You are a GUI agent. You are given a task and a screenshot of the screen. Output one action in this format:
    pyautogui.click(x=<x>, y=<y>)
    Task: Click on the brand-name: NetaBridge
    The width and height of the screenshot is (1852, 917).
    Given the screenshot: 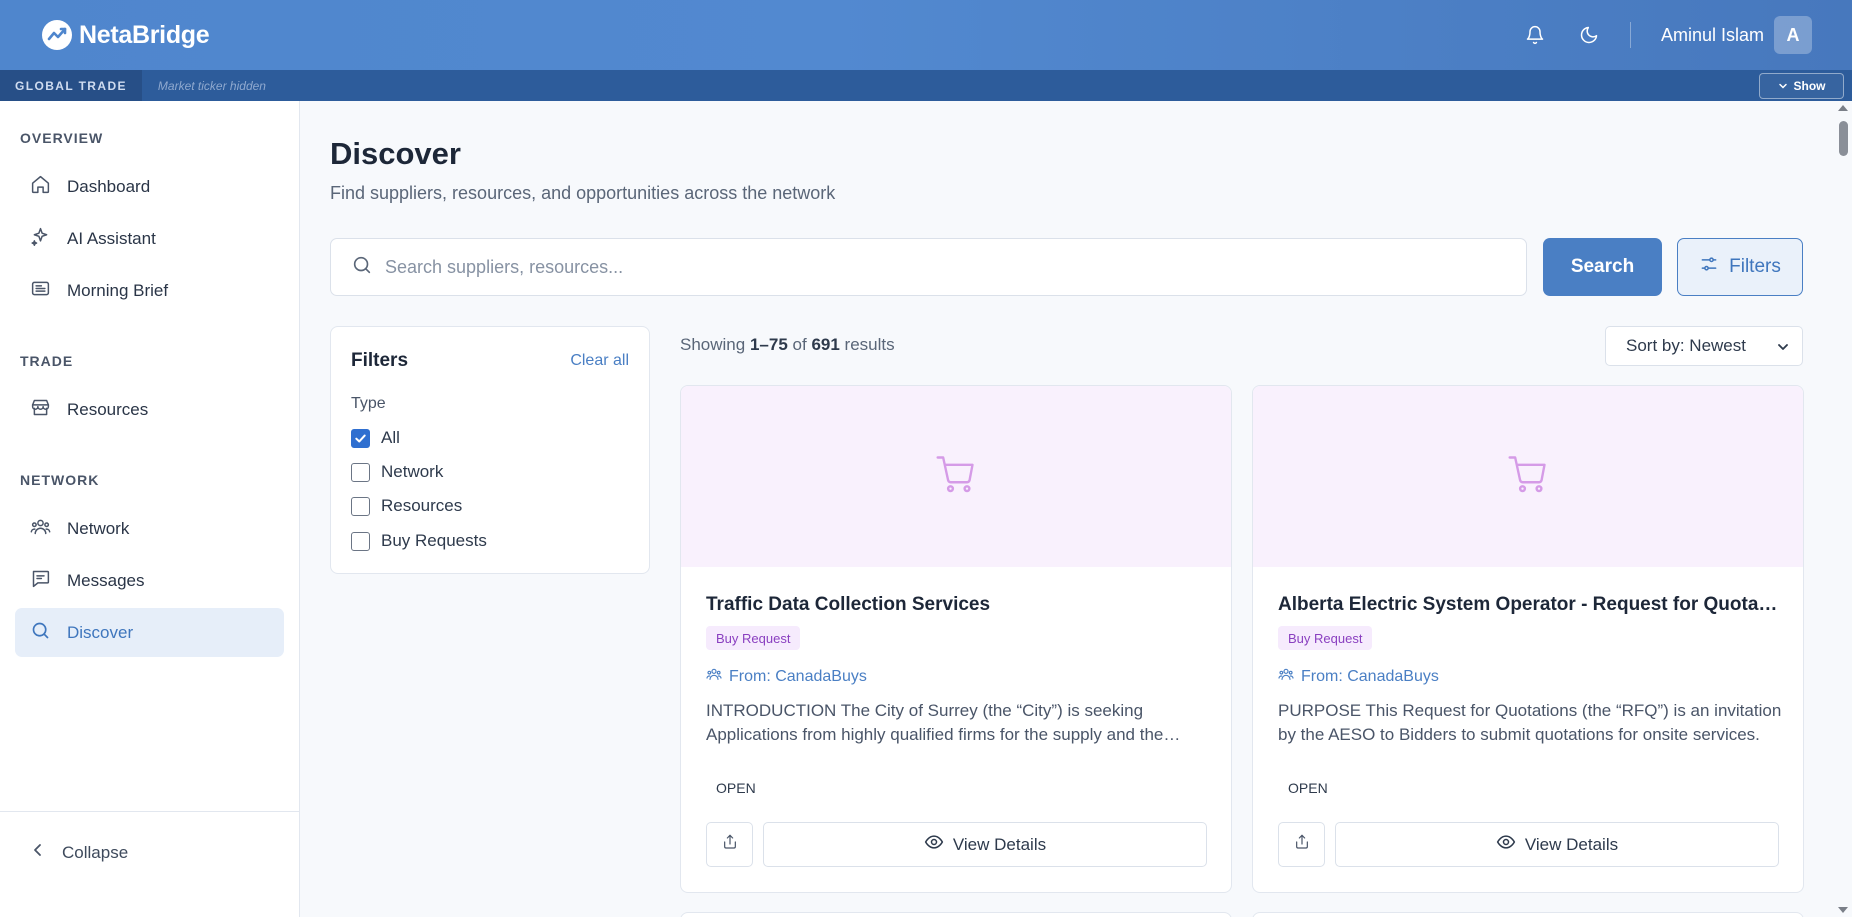 What is the action you would take?
    pyautogui.click(x=144, y=34)
    